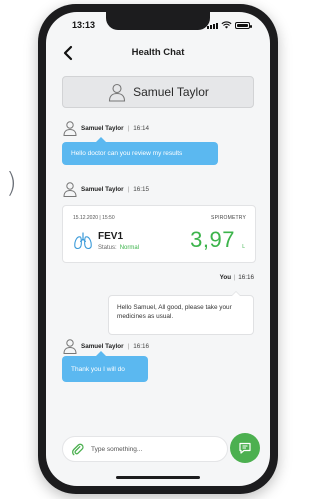 Image resolution: width=320 pixels, height=499 pixels. I want to click on signal-icon, so click(212, 26).